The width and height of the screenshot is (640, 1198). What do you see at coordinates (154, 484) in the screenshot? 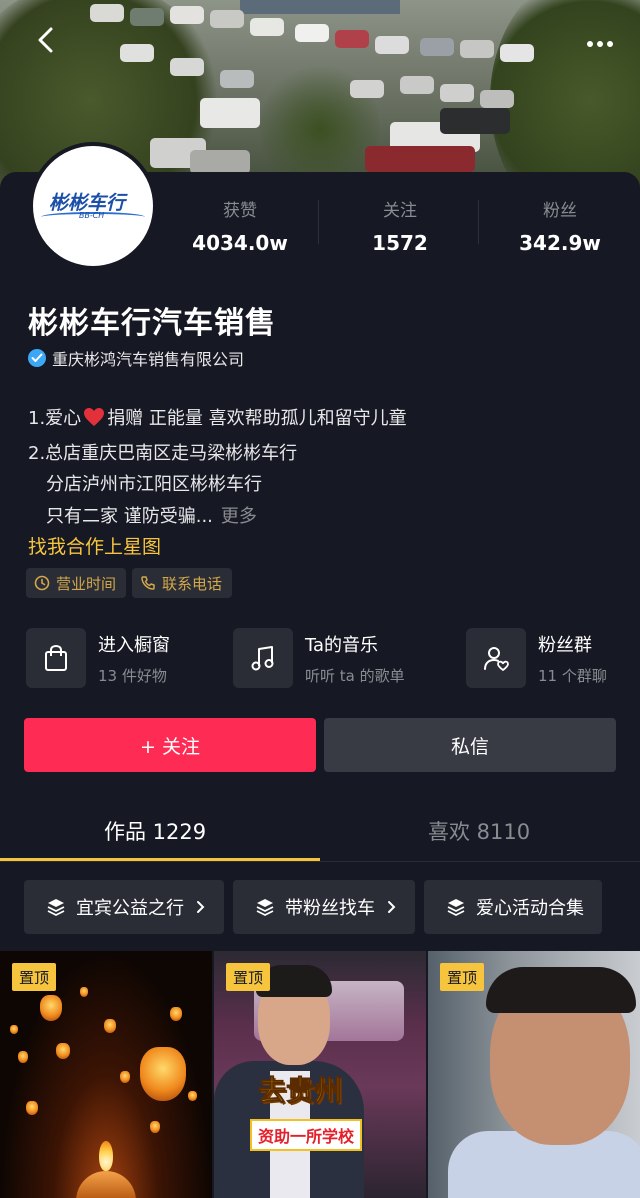
I see `bio-line-3: 分店泸州市江阳区彬彬车行` at bounding box center [154, 484].